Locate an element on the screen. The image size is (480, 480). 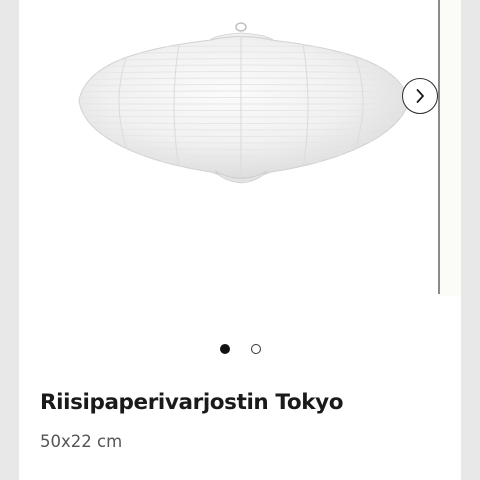
carousel-slide-2-peek is located at coordinates (449, 148).